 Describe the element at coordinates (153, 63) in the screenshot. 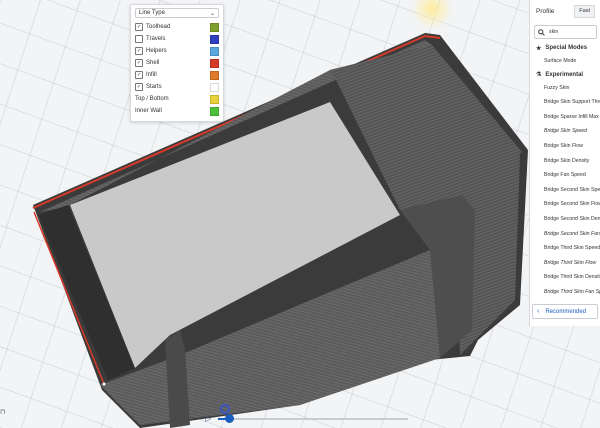

I see `line-type-label: Shell` at that location.